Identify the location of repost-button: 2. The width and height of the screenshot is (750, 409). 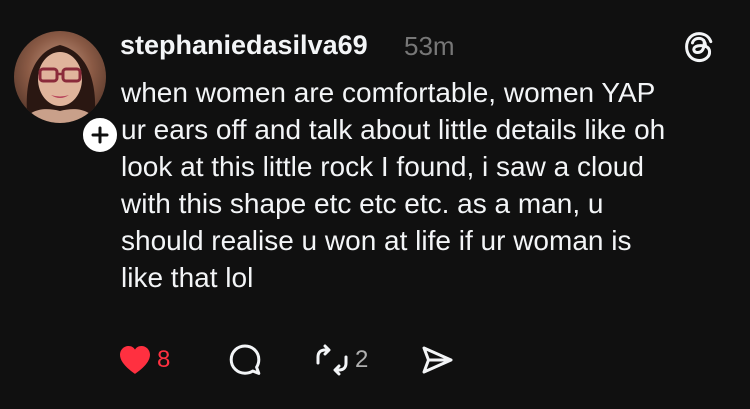
(341, 360).